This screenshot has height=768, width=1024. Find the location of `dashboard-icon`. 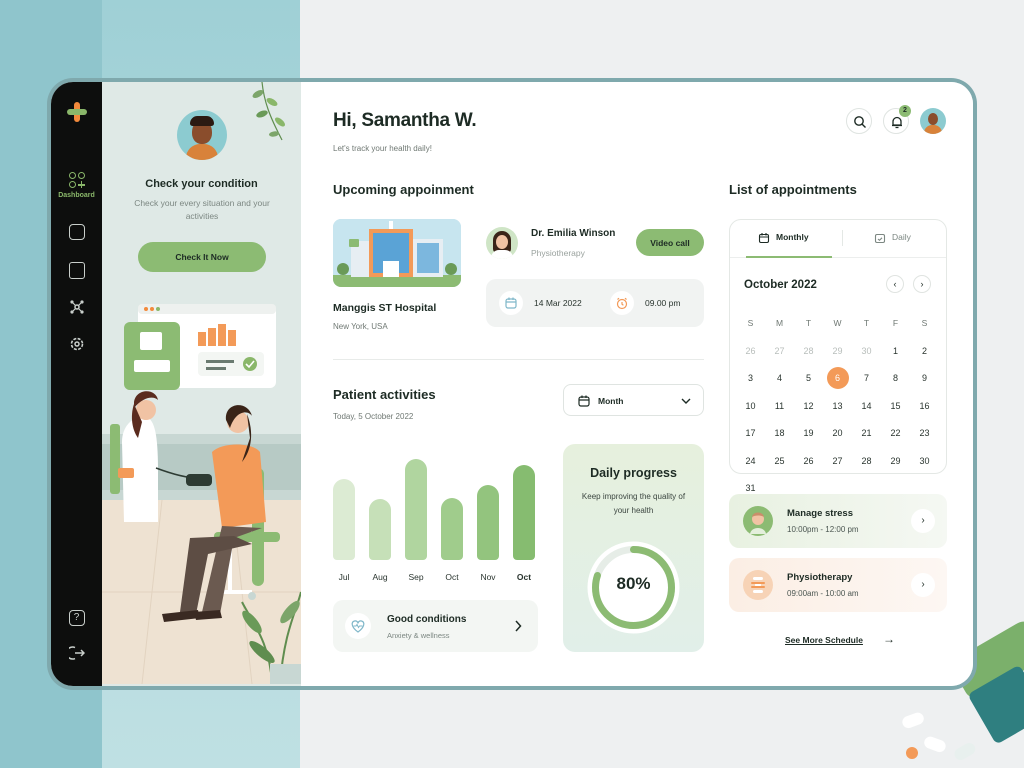

dashboard-icon is located at coordinates (76, 180).